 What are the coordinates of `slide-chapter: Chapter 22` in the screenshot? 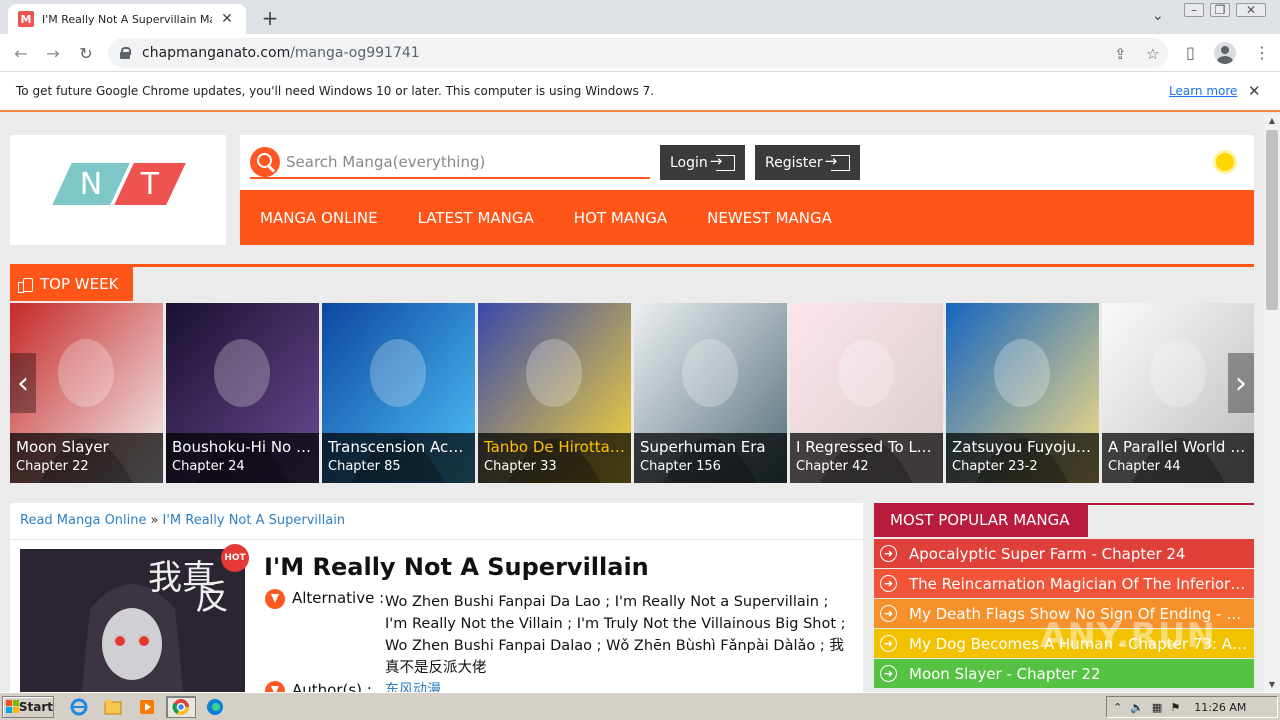 It's located at (86, 466).